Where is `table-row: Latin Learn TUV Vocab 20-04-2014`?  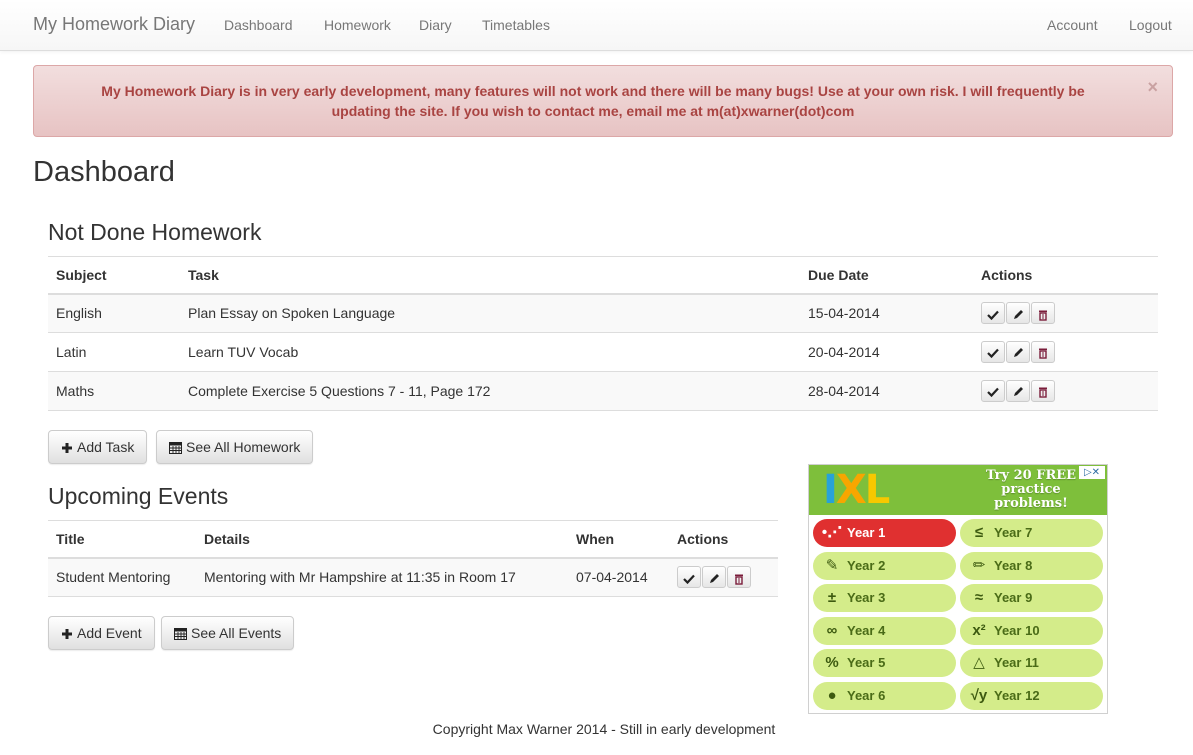
table-row: Latin Learn TUV Vocab 20-04-2014 is located at coordinates (603, 352).